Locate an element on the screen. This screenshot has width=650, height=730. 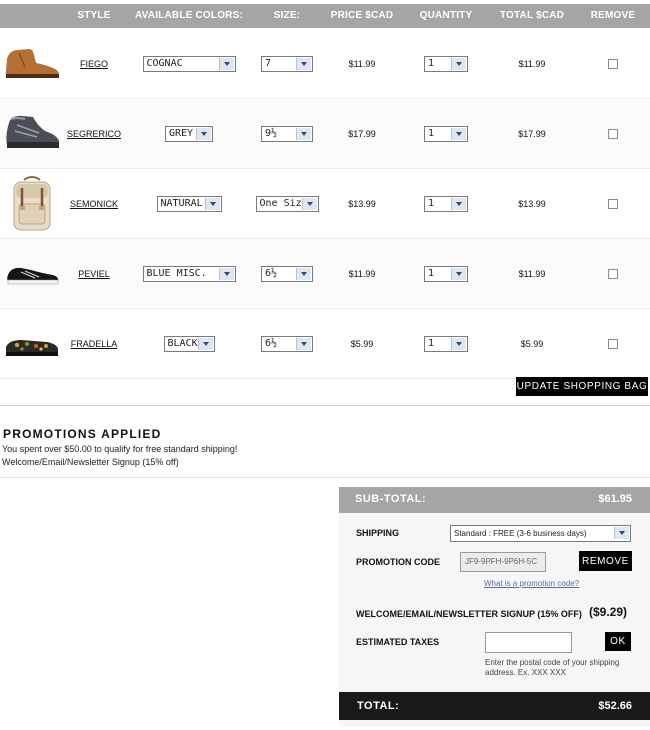
product-name-link: PEVIEL is located at coordinates (94, 274).